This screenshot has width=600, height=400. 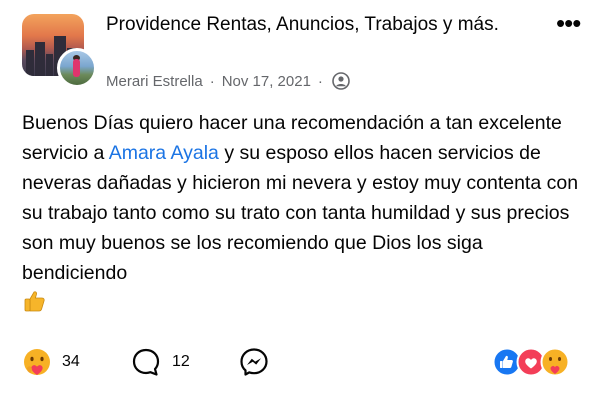 I want to click on post-date-link: Nov 17, 2021, so click(x=266, y=81).